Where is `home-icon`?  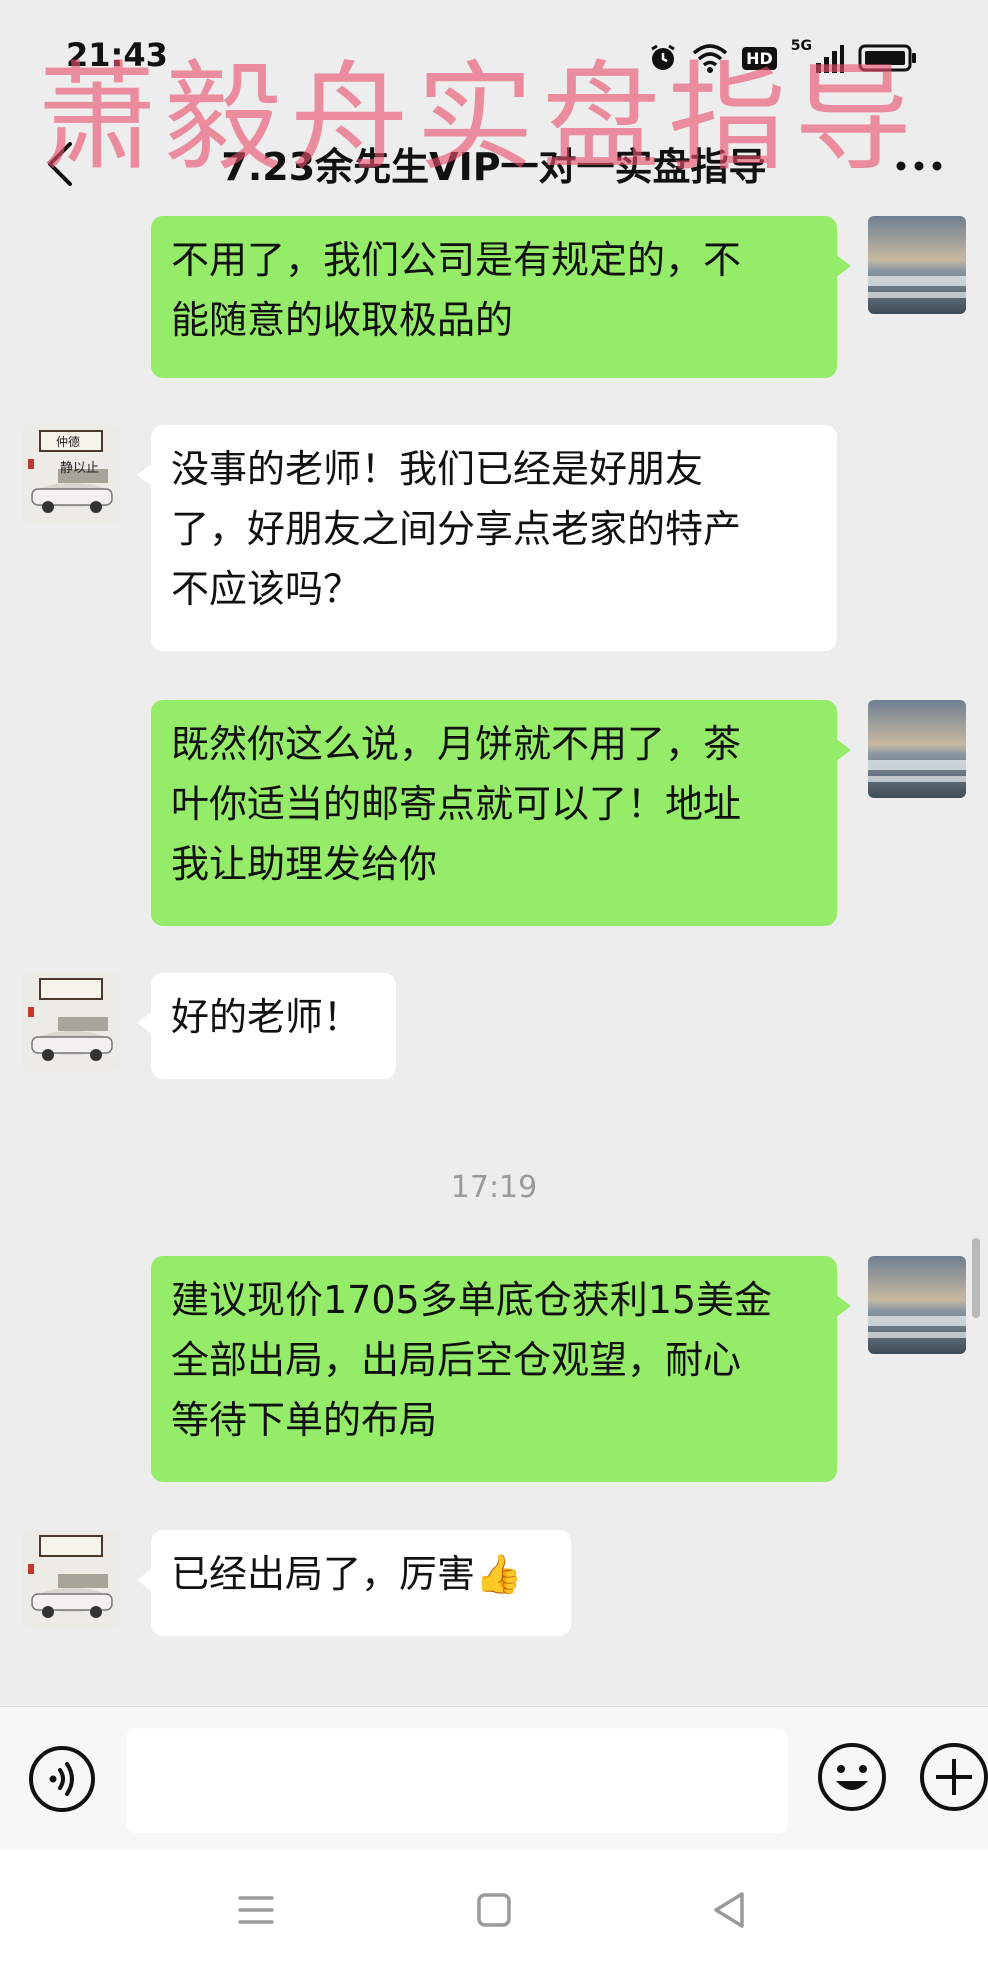 home-icon is located at coordinates (494, 1910).